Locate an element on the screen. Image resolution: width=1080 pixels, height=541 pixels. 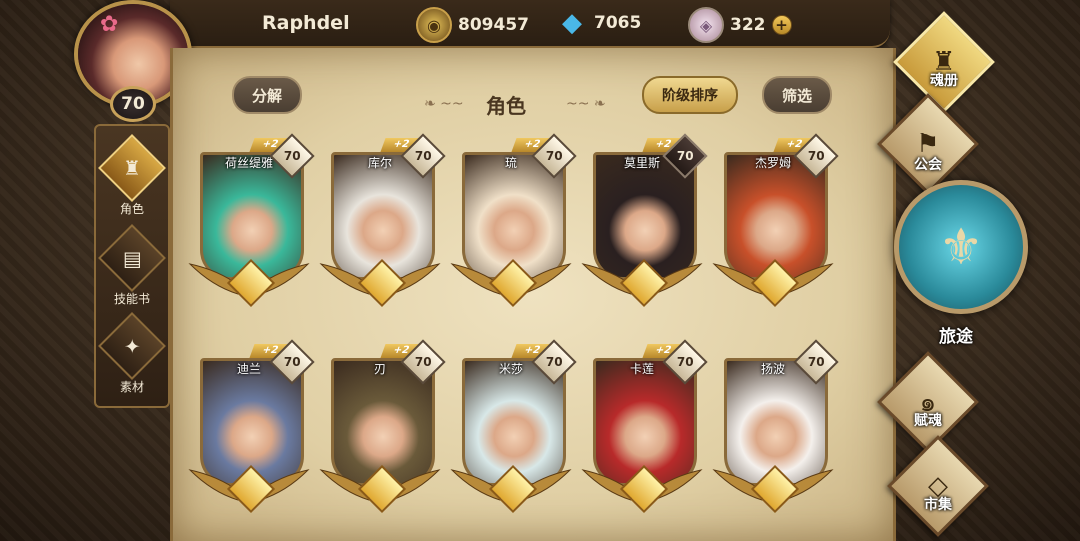
gold-coin-icon: ◉ is located at coordinates (434, 25).